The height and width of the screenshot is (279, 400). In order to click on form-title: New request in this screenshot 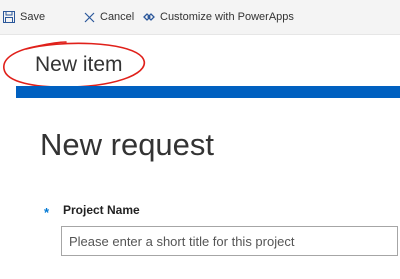, I will do `click(127, 144)`.